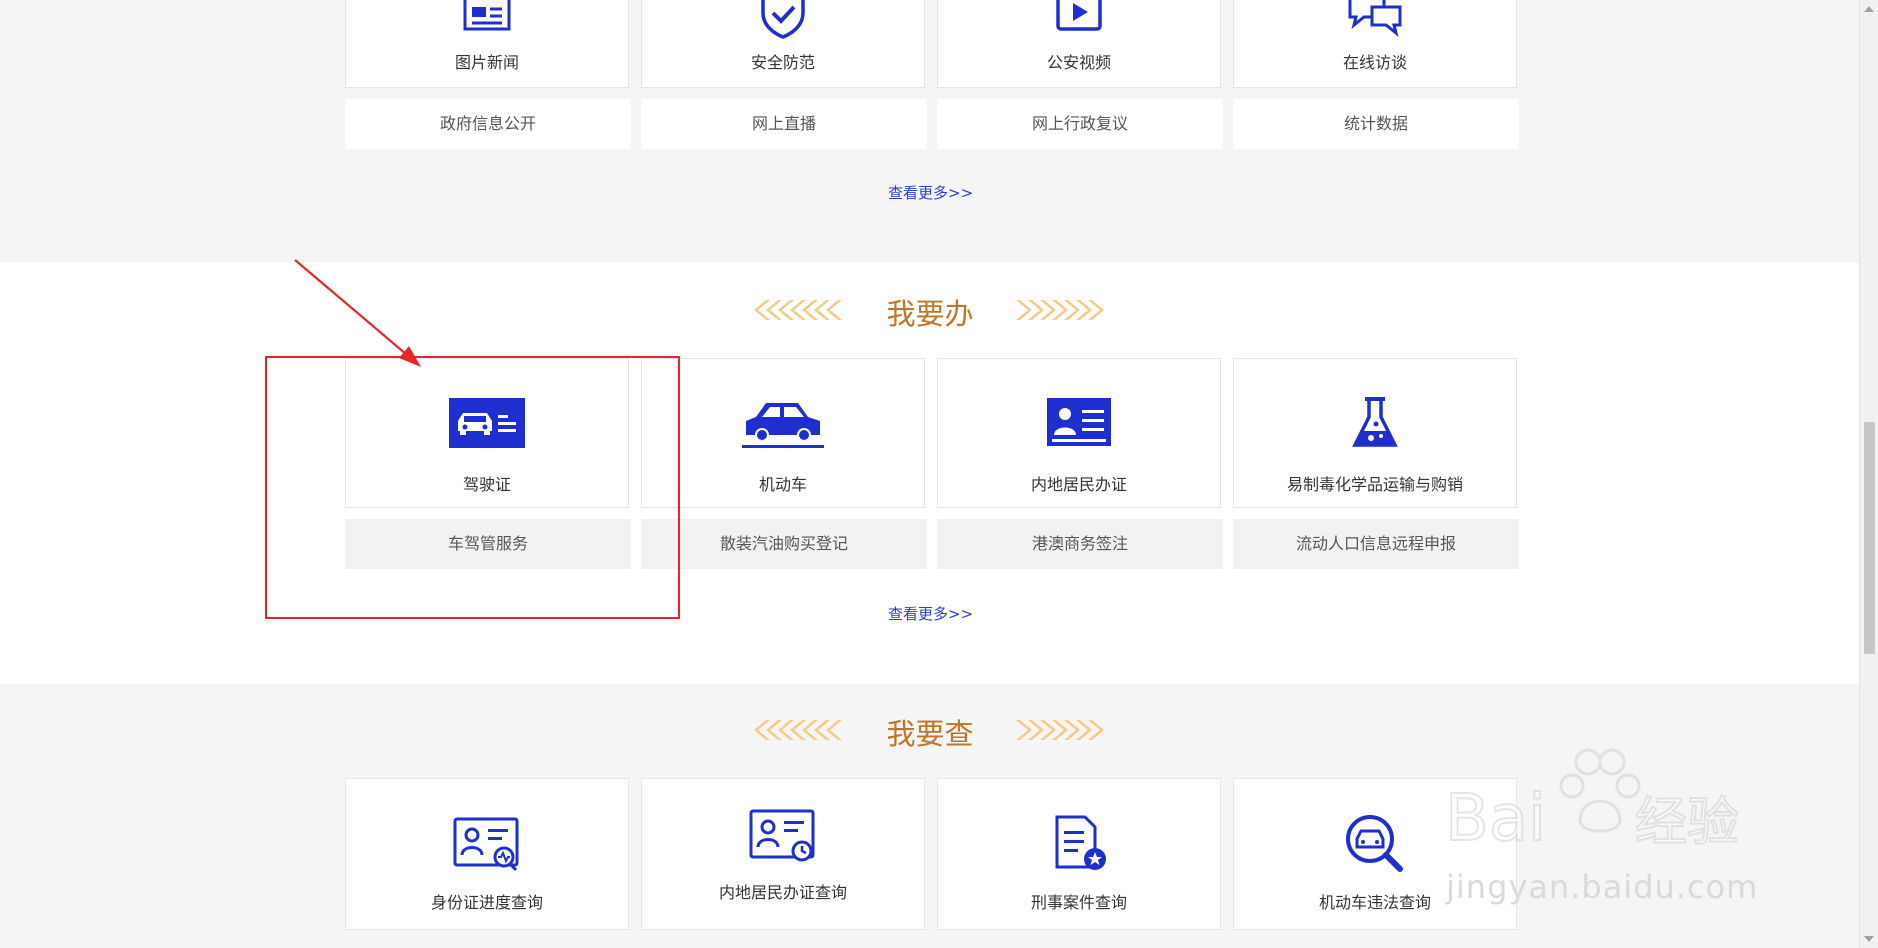 Image resolution: width=1878 pixels, height=948 pixels. Describe the element at coordinates (783, 837) in the screenshot. I see `id-clock-icon` at that location.